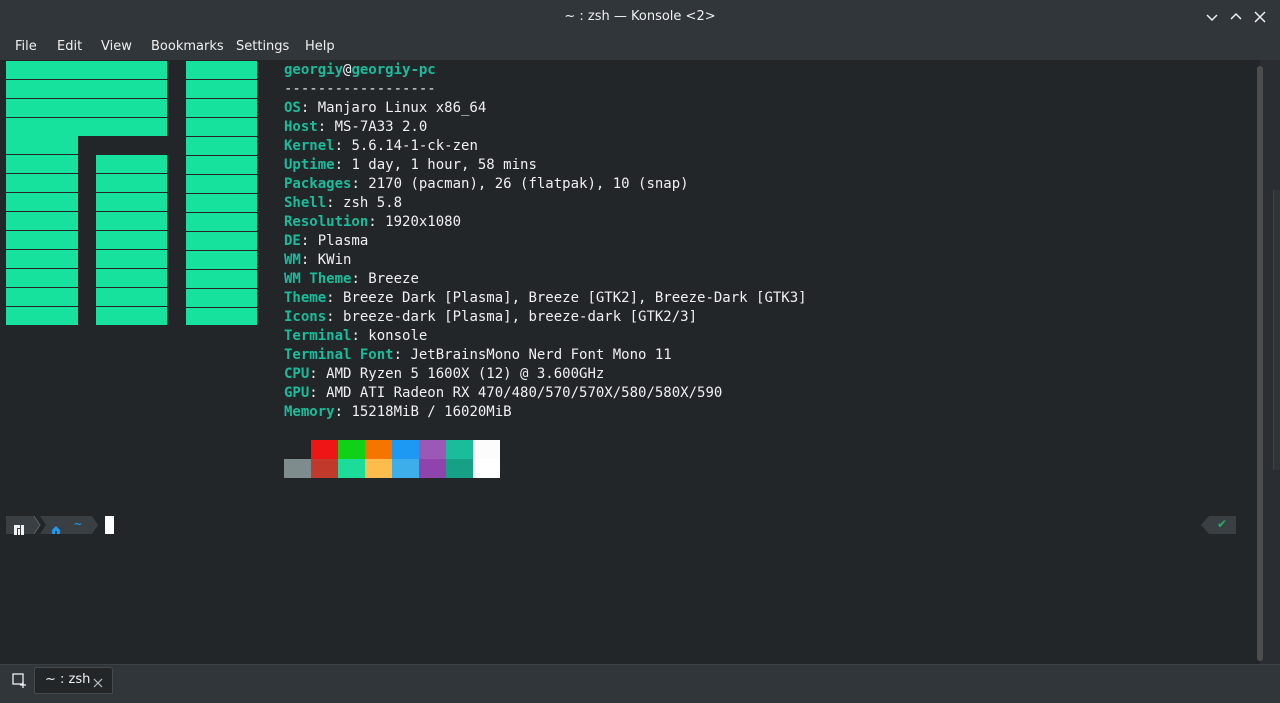  I want to click on current-directory: ~, so click(78, 524).